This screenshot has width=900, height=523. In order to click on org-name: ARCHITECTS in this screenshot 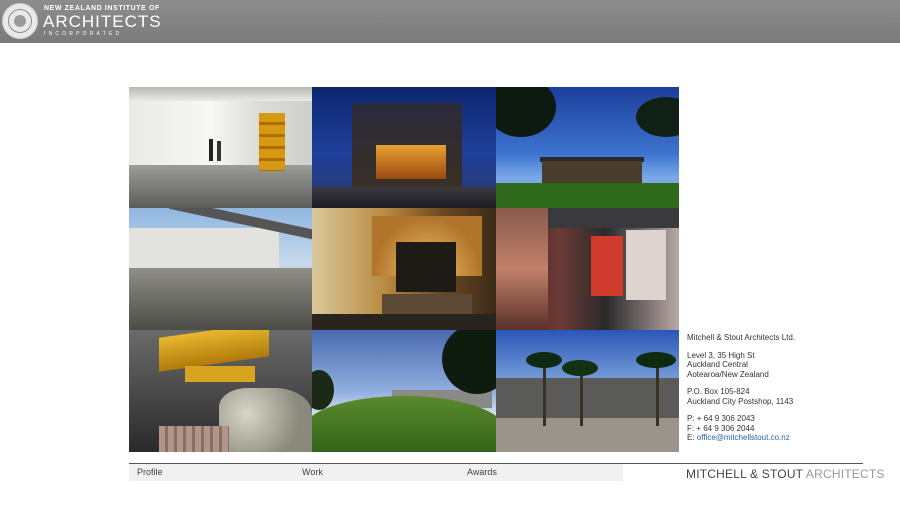, I will do `click(102, 22)`.